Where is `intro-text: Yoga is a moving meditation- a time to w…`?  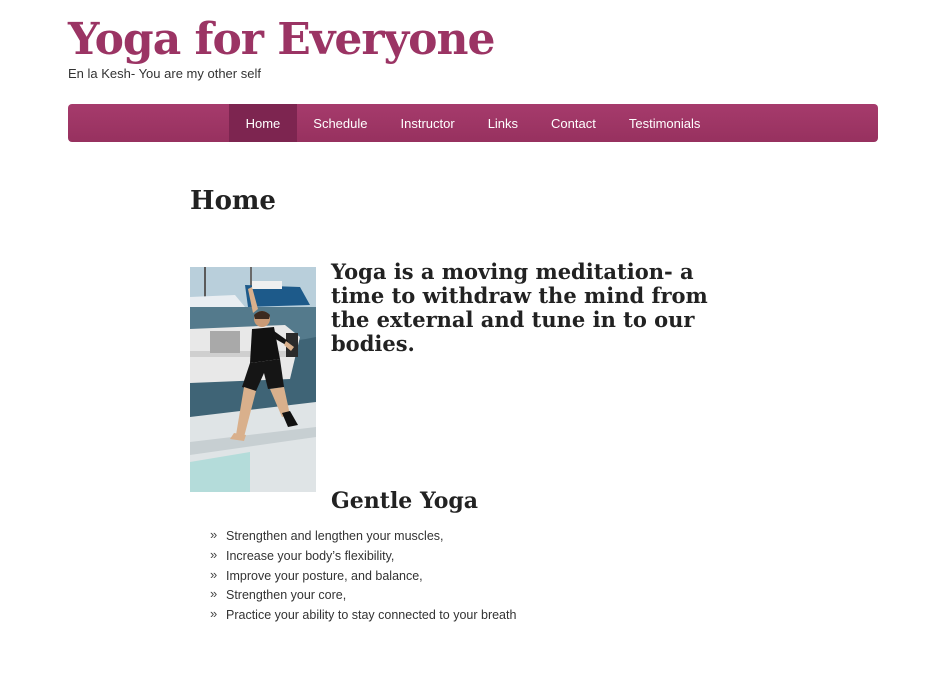 intro-text: Yoga is a moving meditation- a time to w… is located at coordinates (519, 307).